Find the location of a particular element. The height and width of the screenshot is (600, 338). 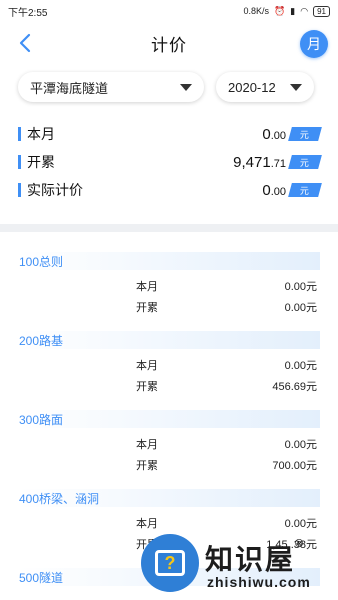

cost-section: 300路面 本月 0.00元 开累 700.00元 is located at coordinates (169, 442).